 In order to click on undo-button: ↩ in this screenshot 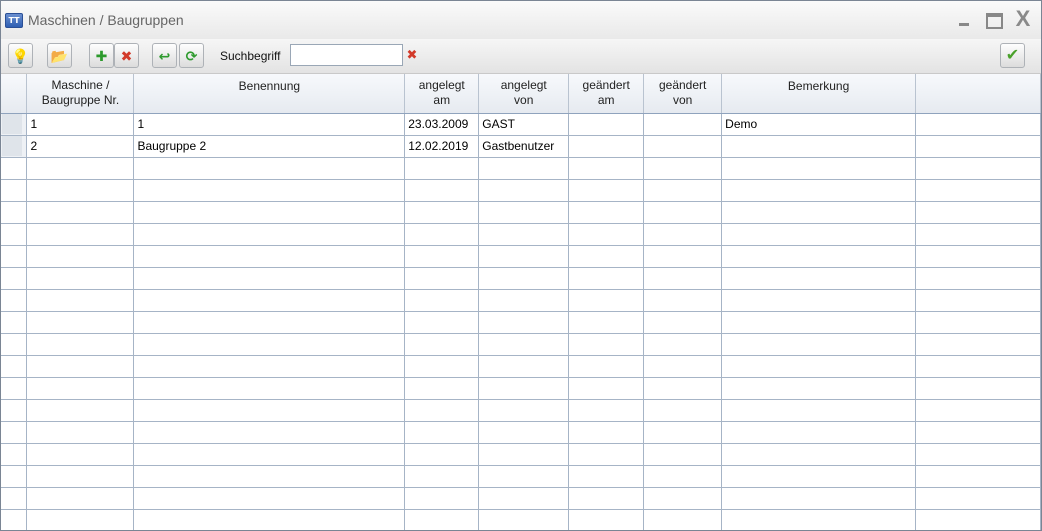, I will do `click(164, 55)`.